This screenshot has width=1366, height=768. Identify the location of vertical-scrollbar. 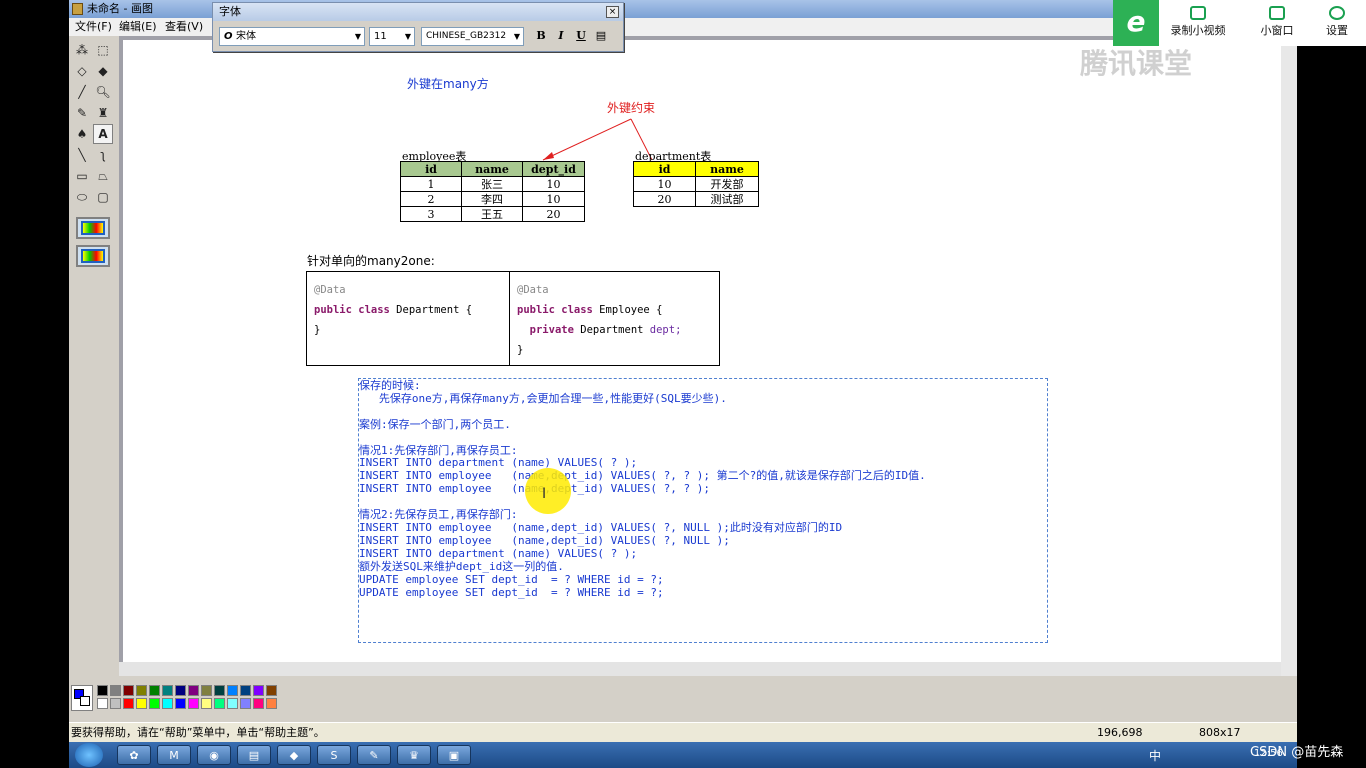
(1289, 356).